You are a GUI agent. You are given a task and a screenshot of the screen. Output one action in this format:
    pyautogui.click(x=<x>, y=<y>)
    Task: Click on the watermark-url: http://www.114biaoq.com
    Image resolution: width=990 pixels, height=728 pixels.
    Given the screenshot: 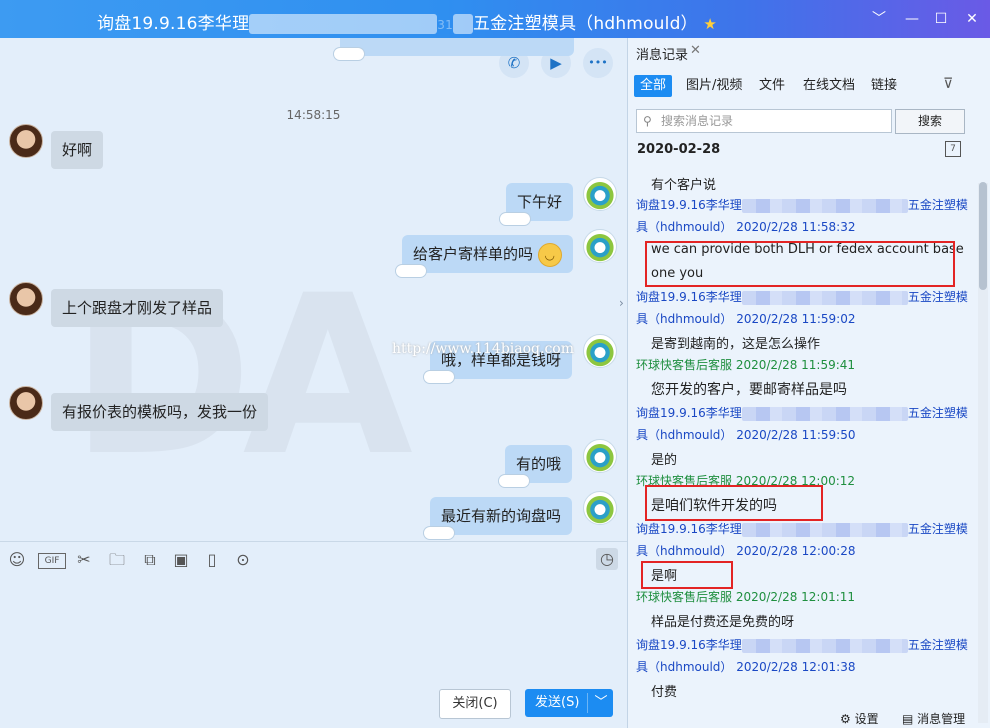 What is the action you would take?
    pyautogui.click(x=483, y=349)
    